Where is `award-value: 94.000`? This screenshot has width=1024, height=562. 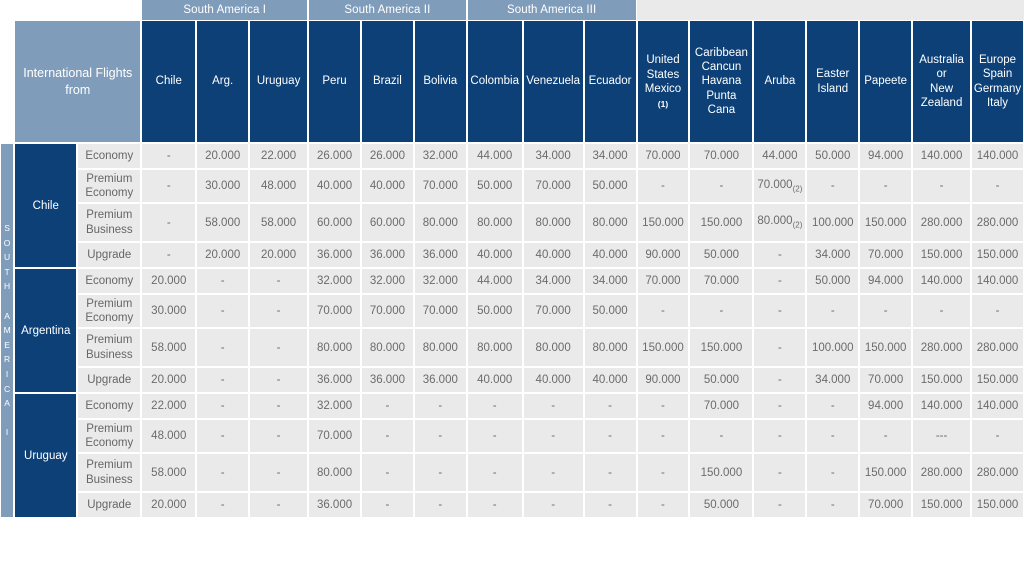 award-value: 94.000 is located at coordinates (886, 281).